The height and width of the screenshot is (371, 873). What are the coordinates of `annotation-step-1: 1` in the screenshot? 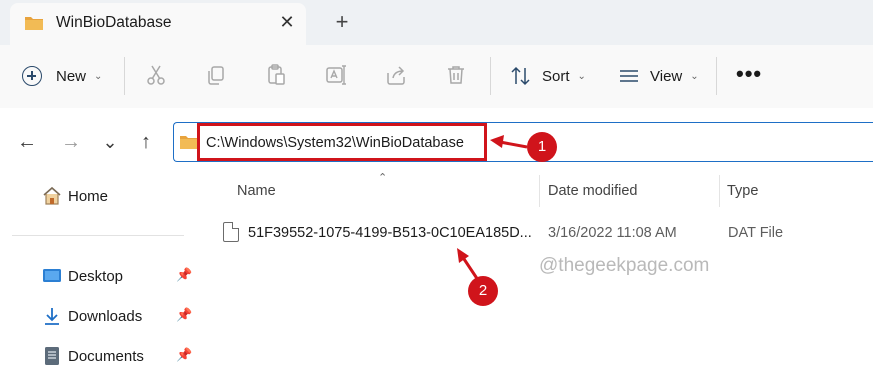 It's located at (542, 147).